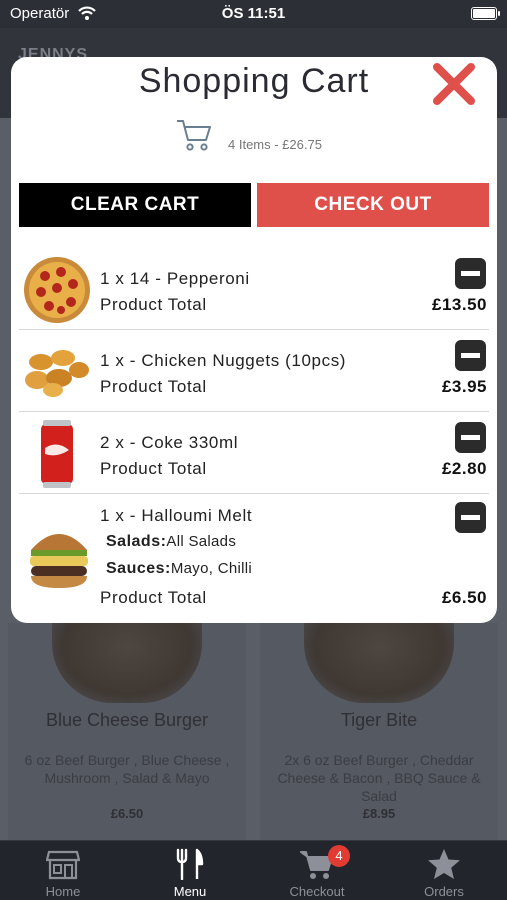 The height and width of the screenshot is (900, 507). I want to click on menu-card-price: £6.50, so click(127, 813).